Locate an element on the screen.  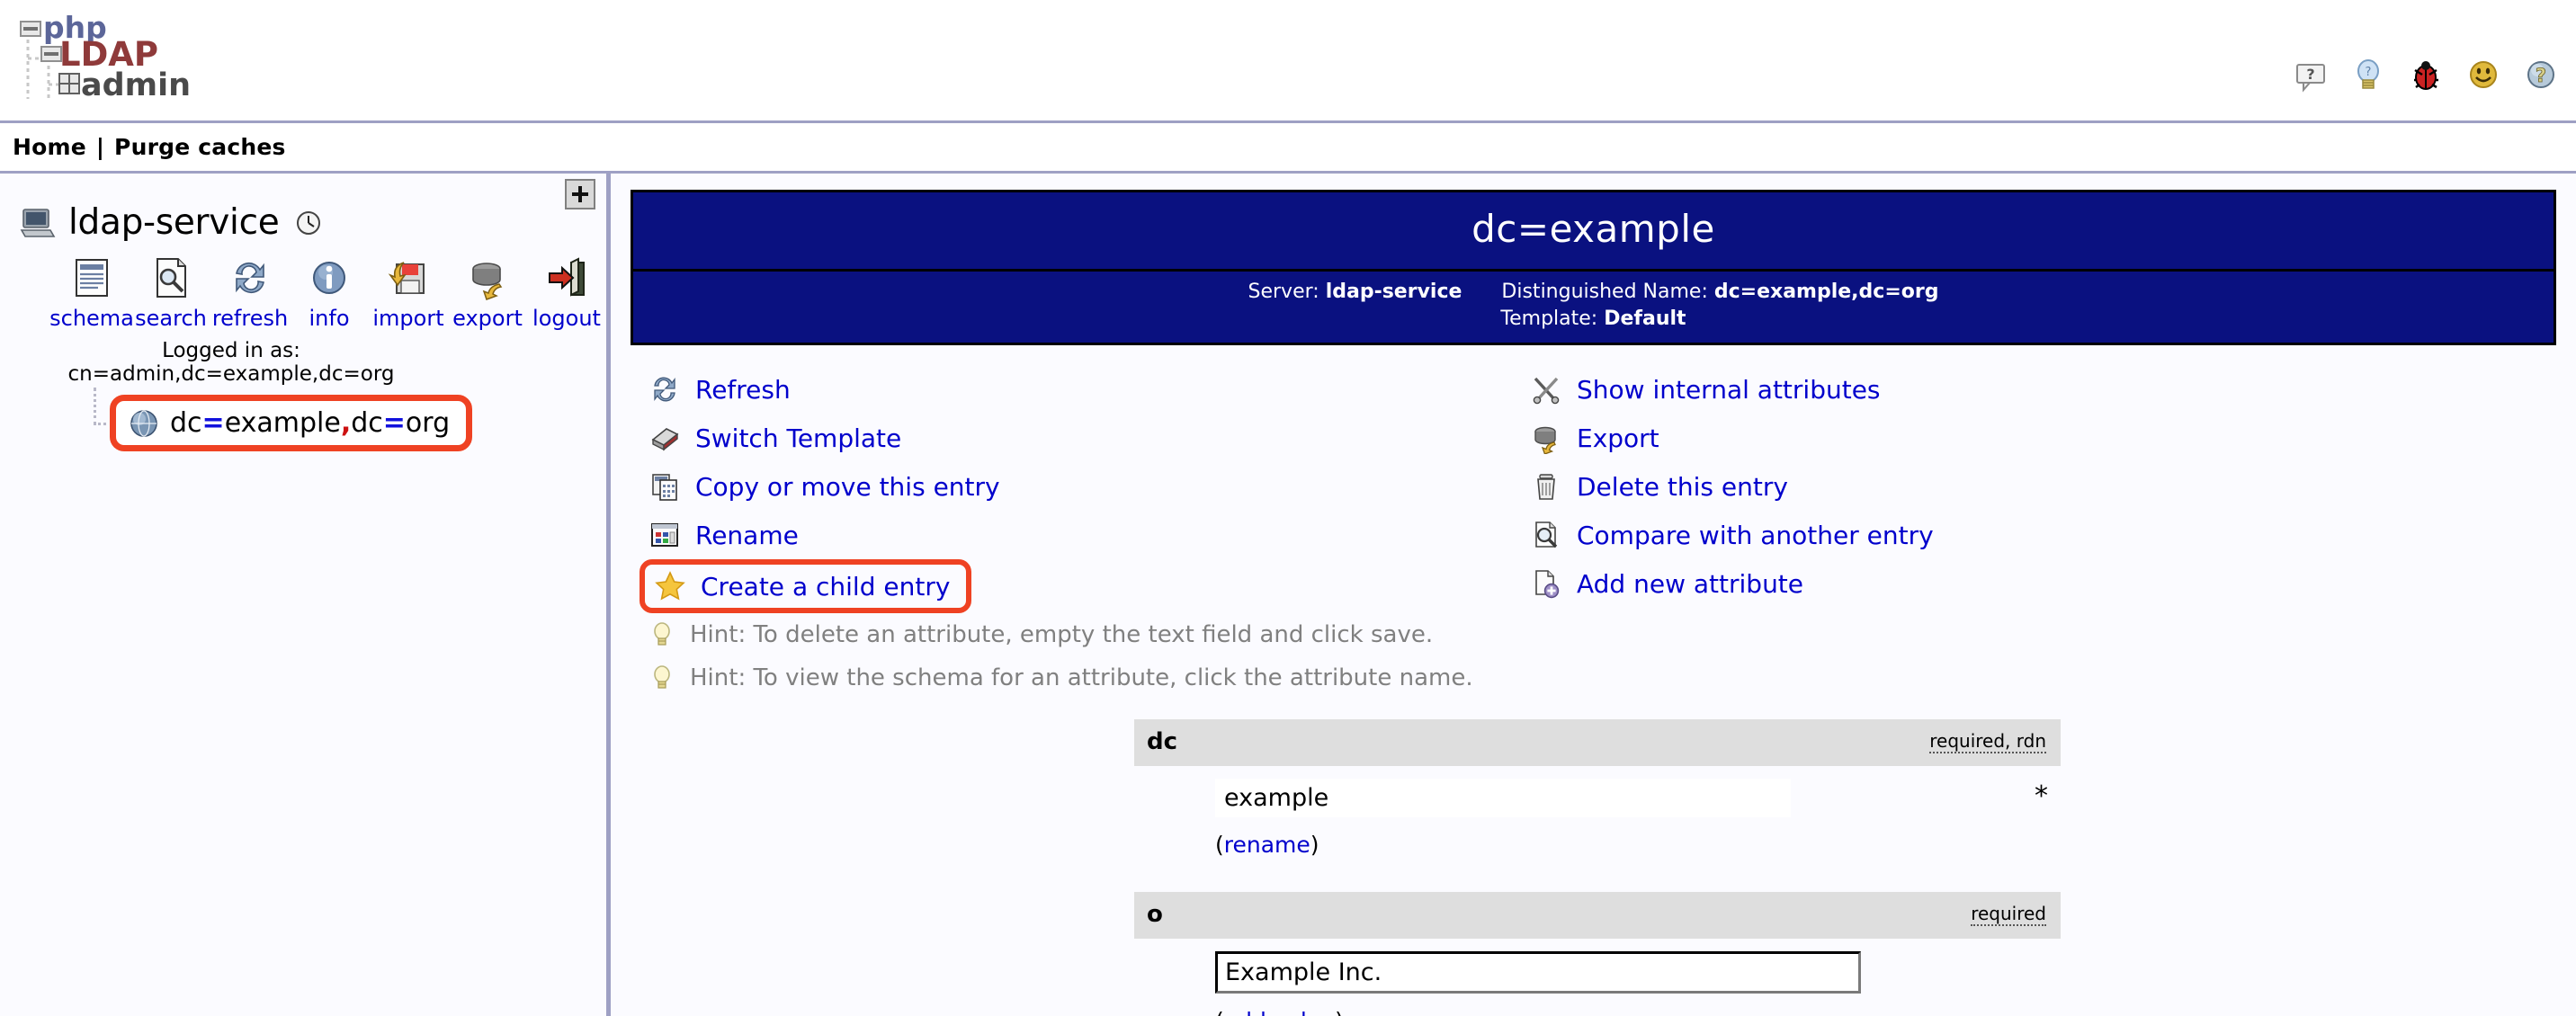
sidebar-tool-export: export is located at coordinates (487, 293).